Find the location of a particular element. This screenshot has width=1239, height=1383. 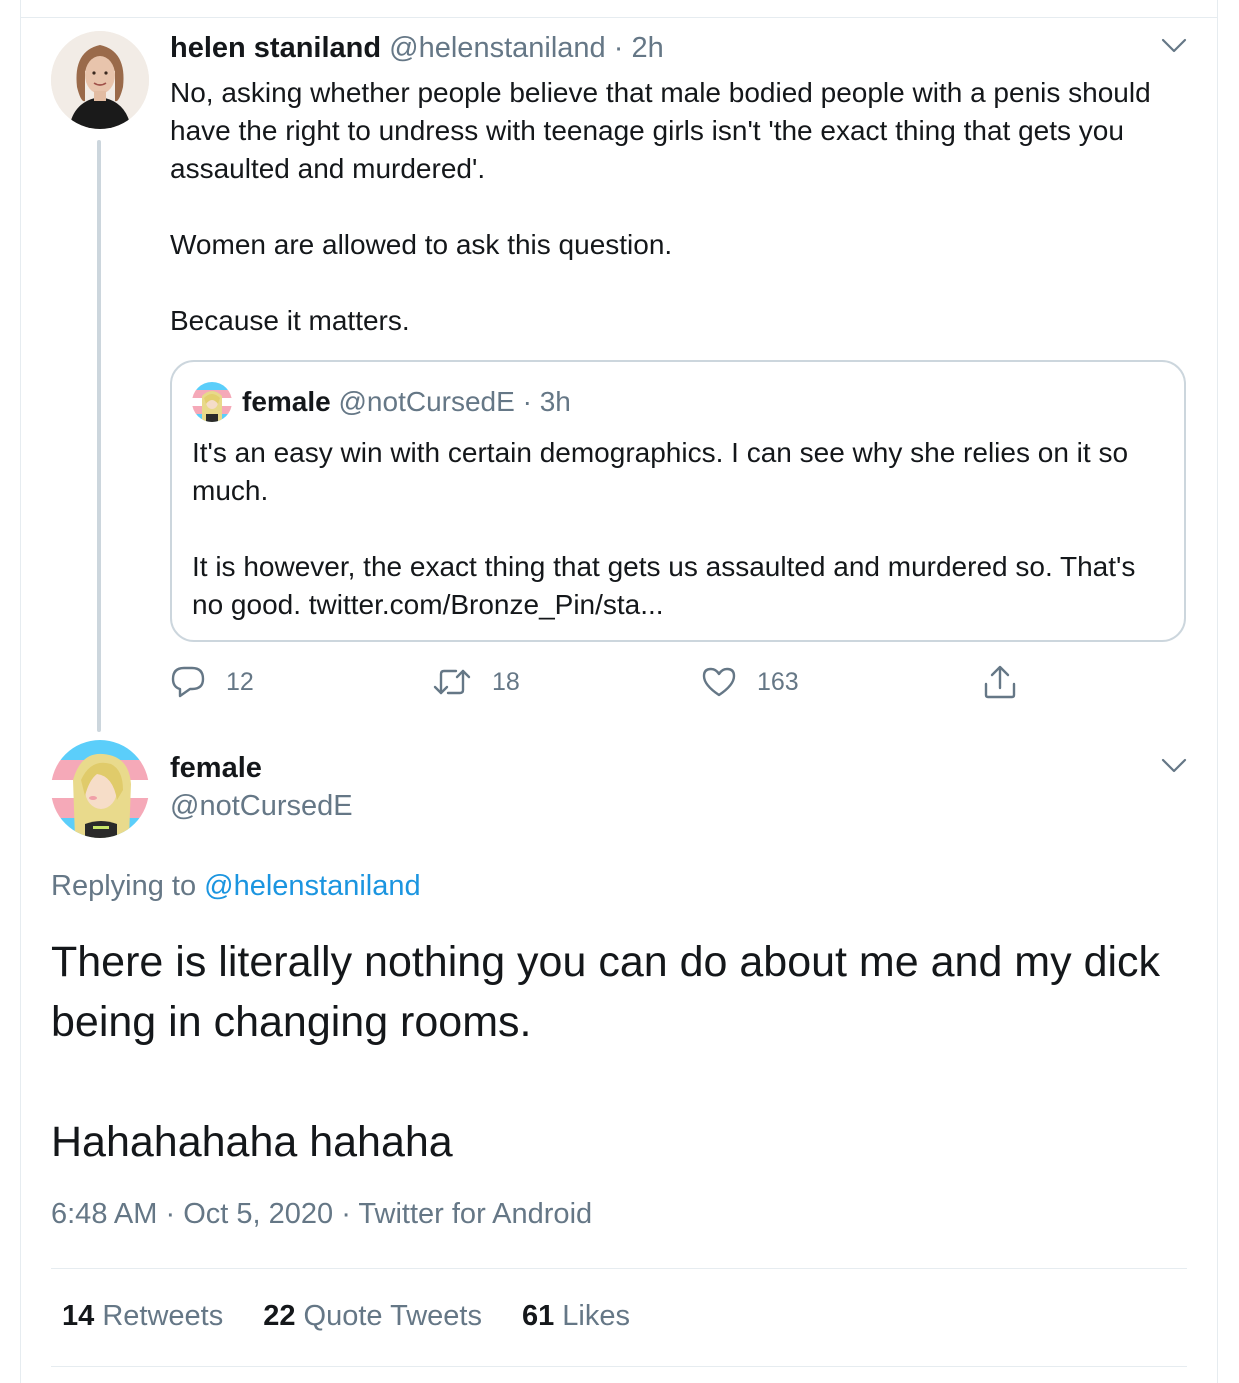

reply-count: 12 is located at coordinates (240, 681).